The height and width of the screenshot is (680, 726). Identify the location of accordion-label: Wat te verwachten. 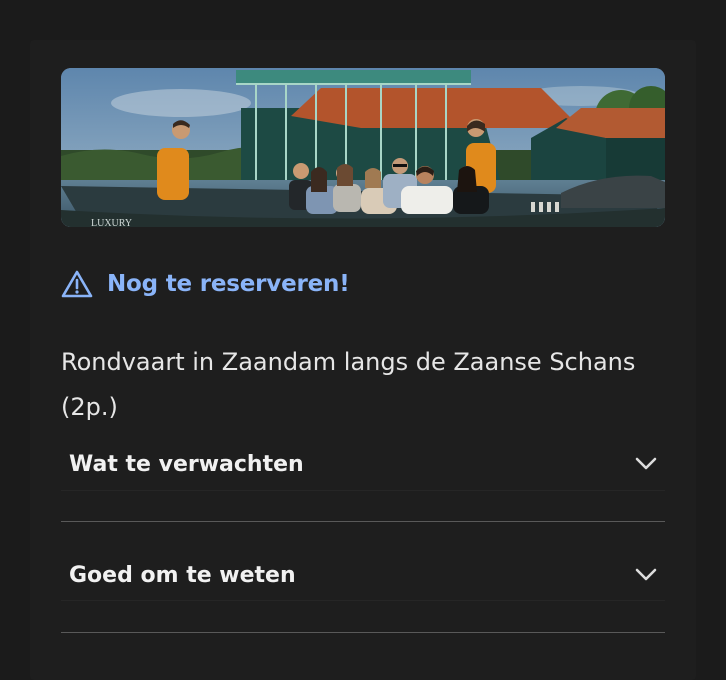
(186, 464).